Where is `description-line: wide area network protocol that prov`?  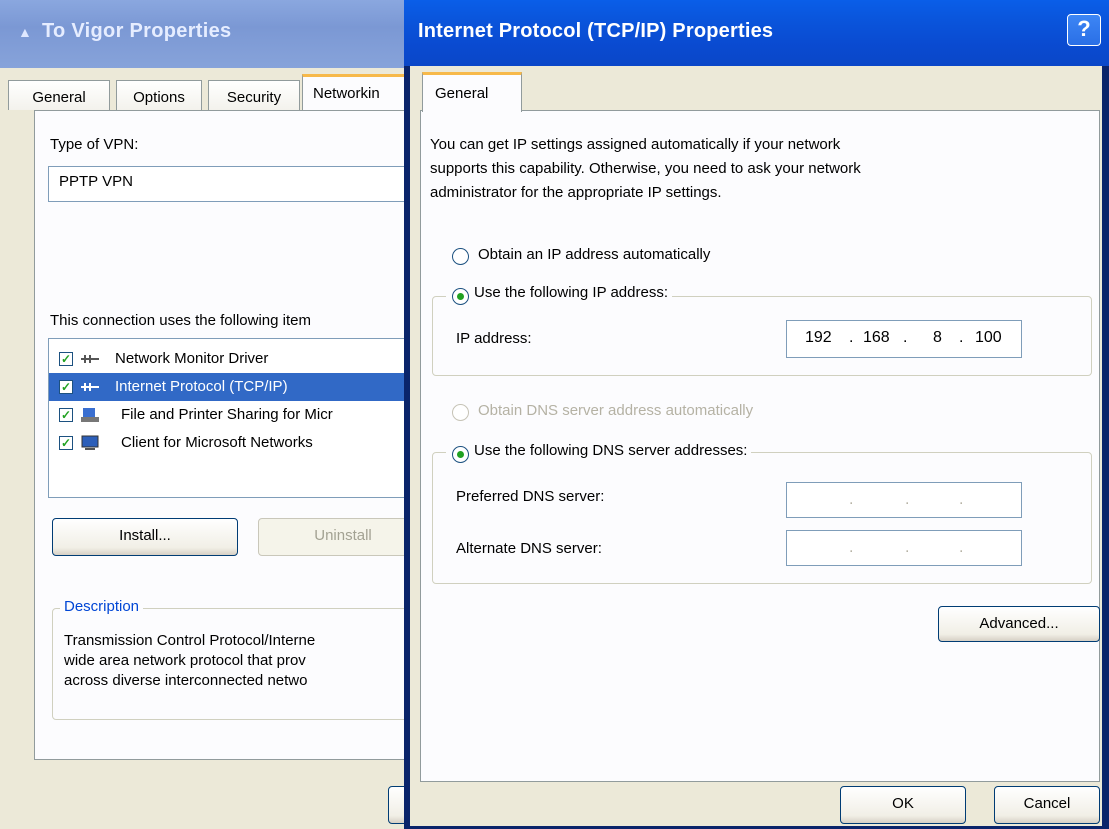
description-line: wide area network protocol that prov is located at coordinates (185, 660).